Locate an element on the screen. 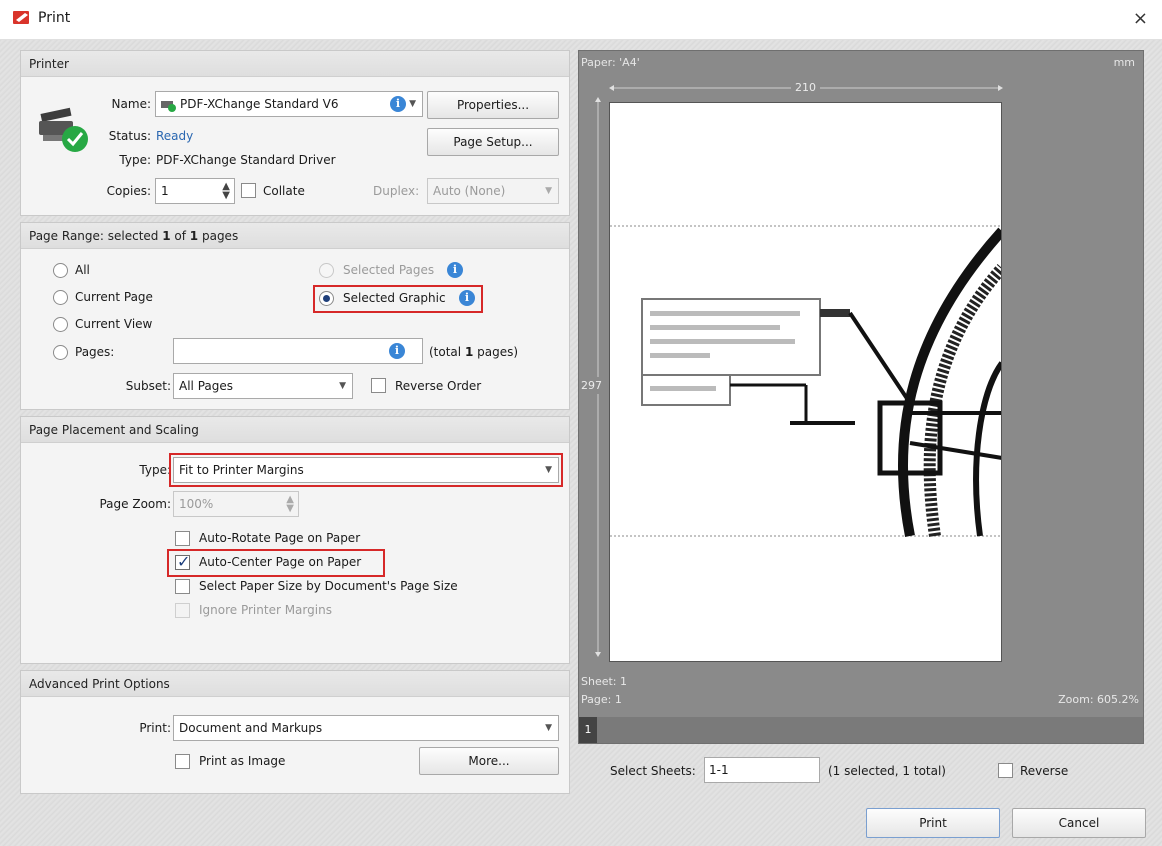 This screenshot has width=1162, height=846. printer-small-icon is located at coordinates (168, 106).